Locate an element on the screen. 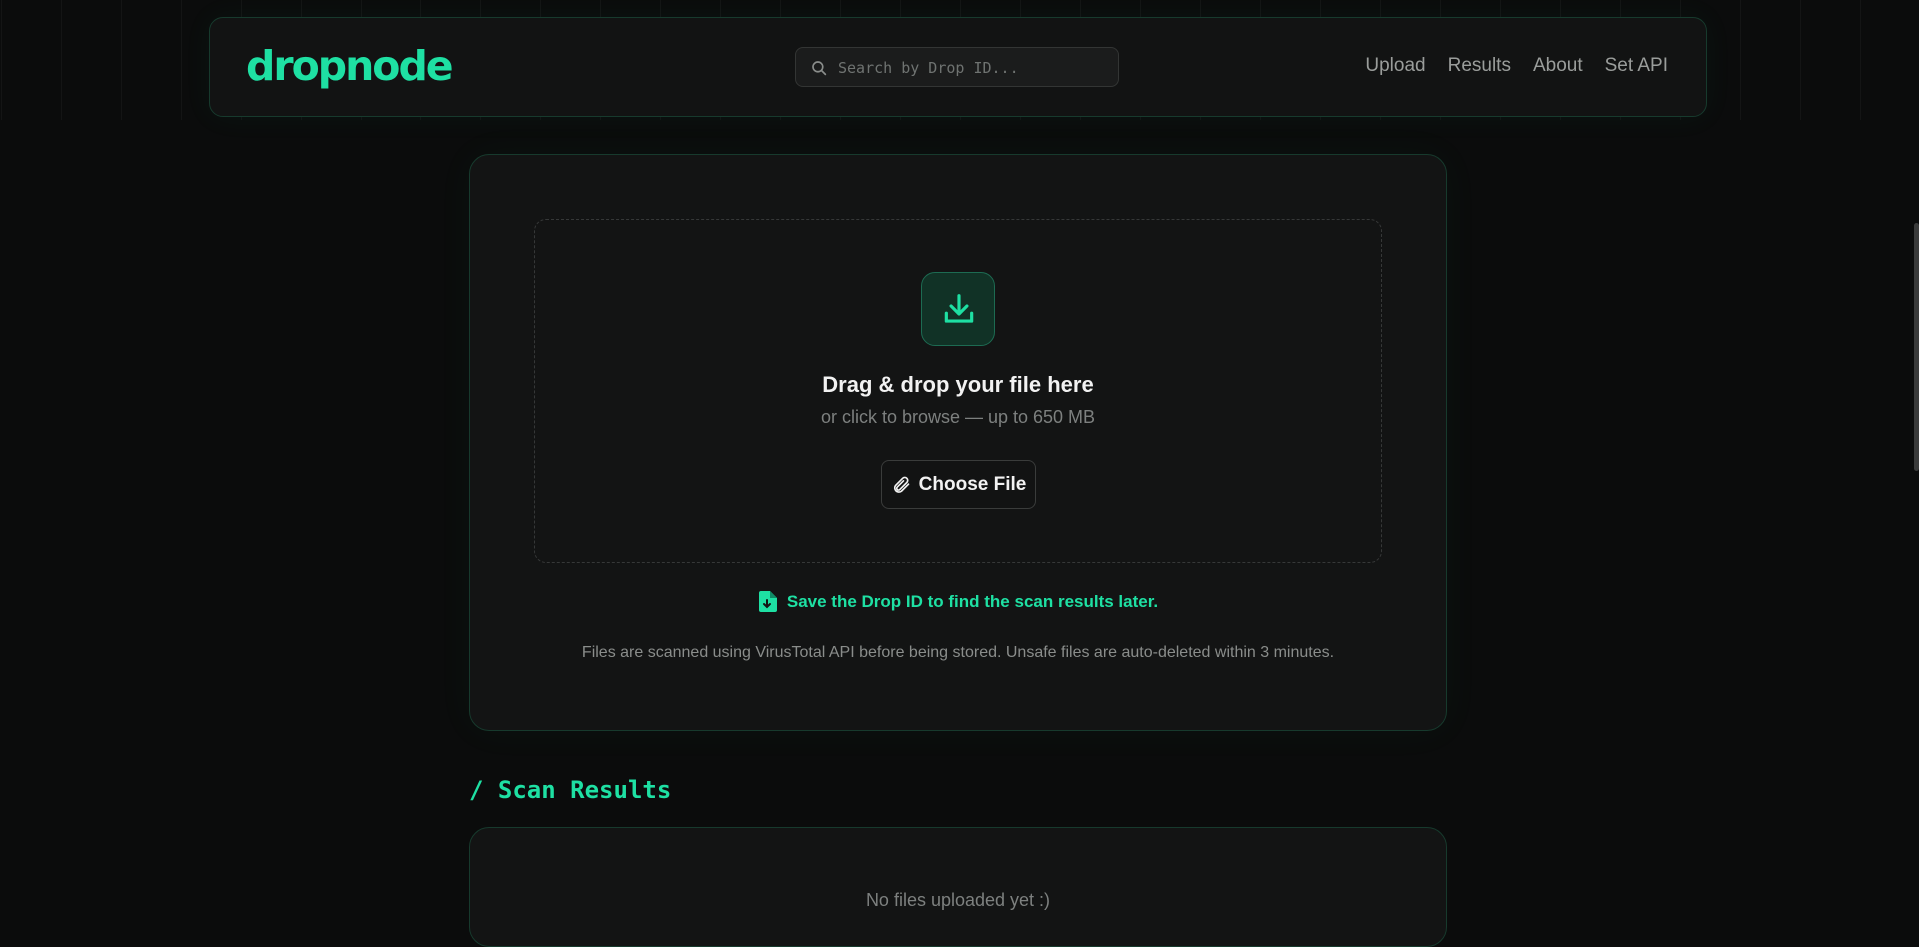 This screenshot has height=947, width=1919. dropzone-title: Drag & drop your file here is located at coordinates (958, 384).